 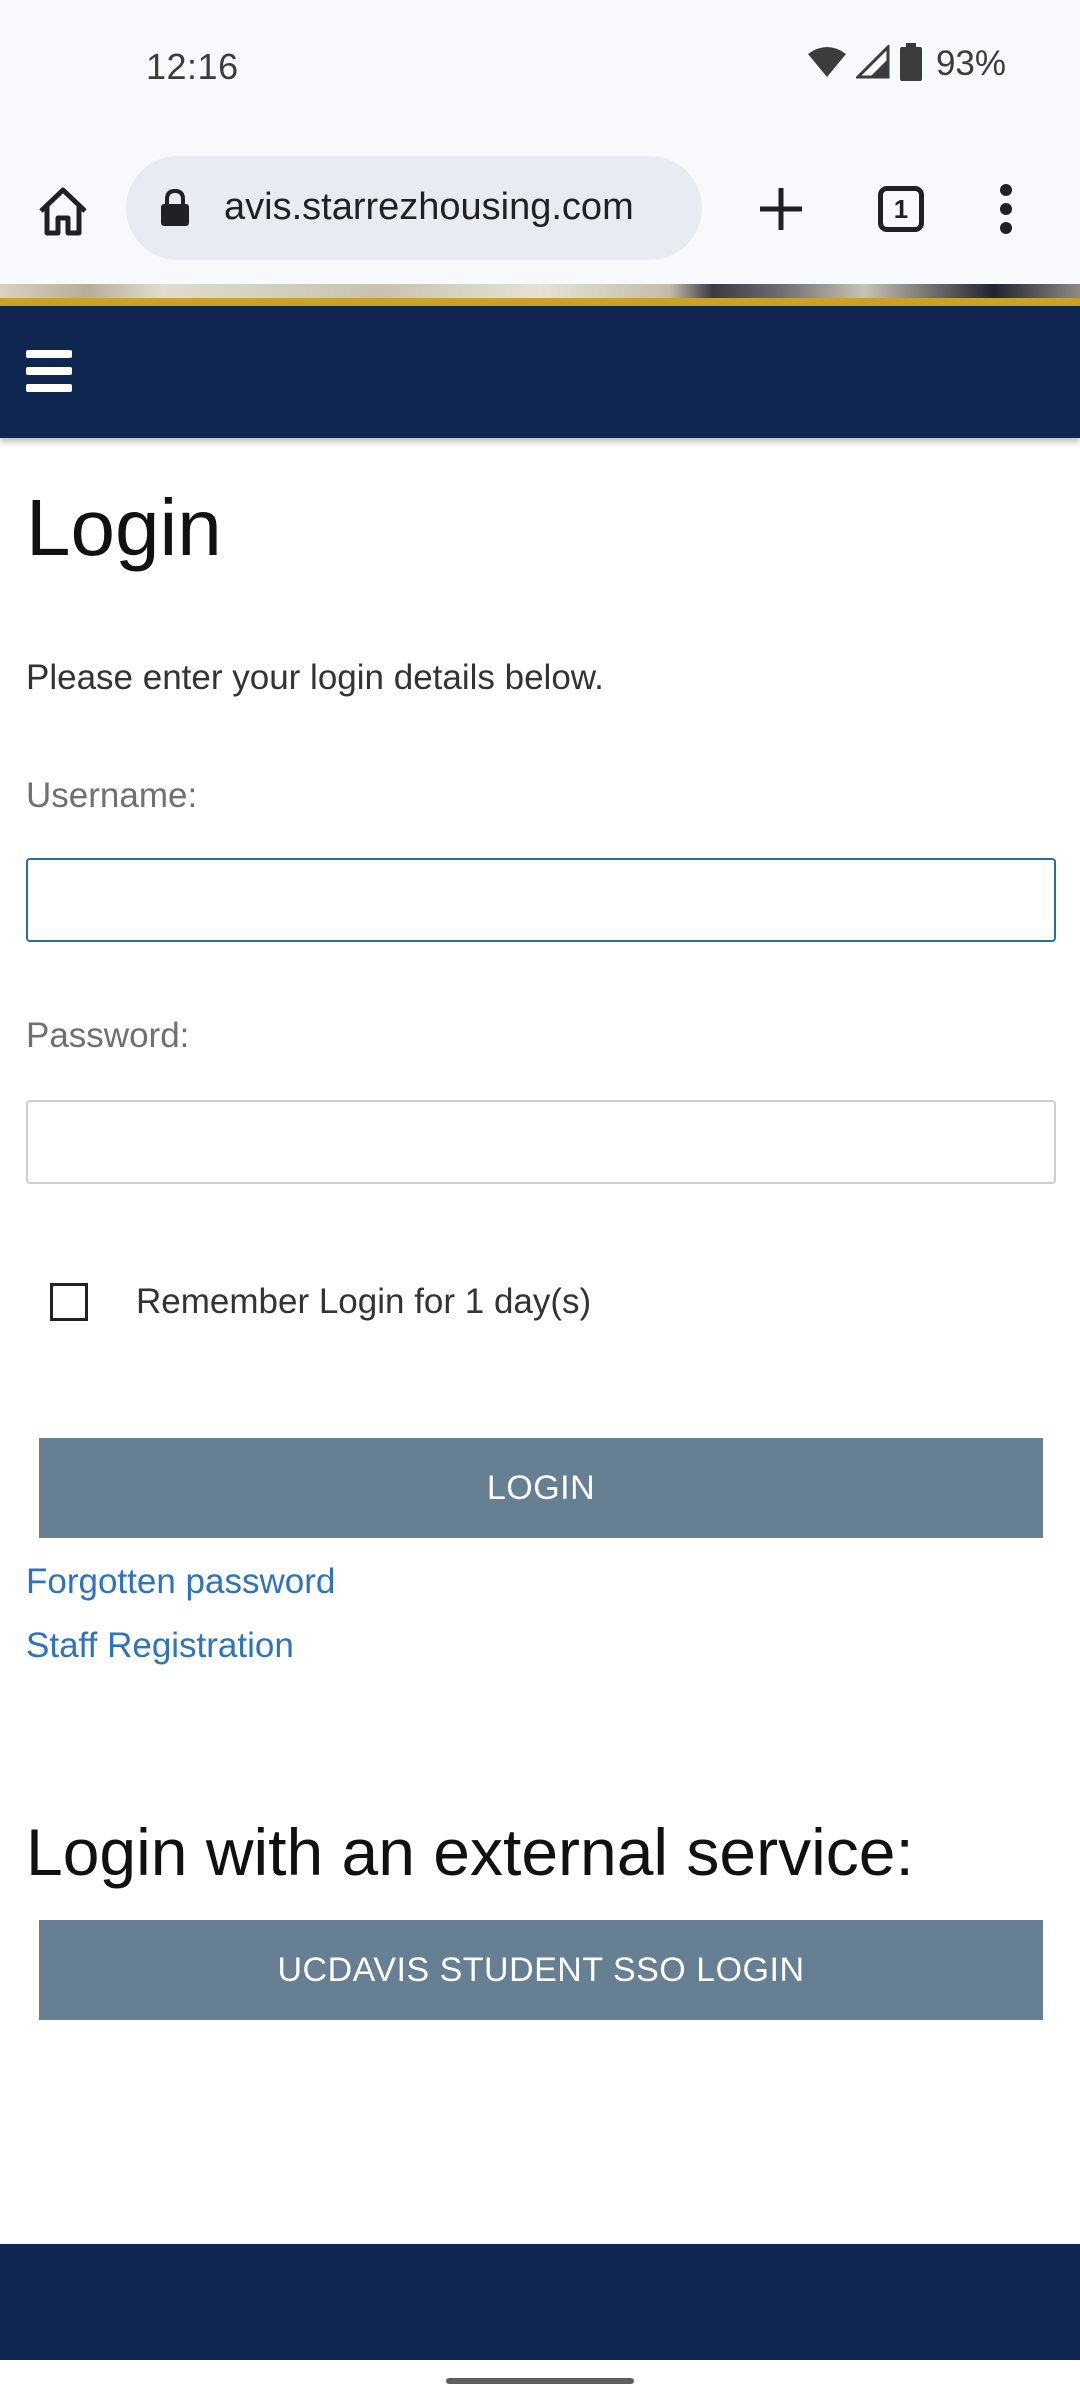 I want to click on remember-login: Remember Login for 1 day(s), so click(x=320, y=1302).